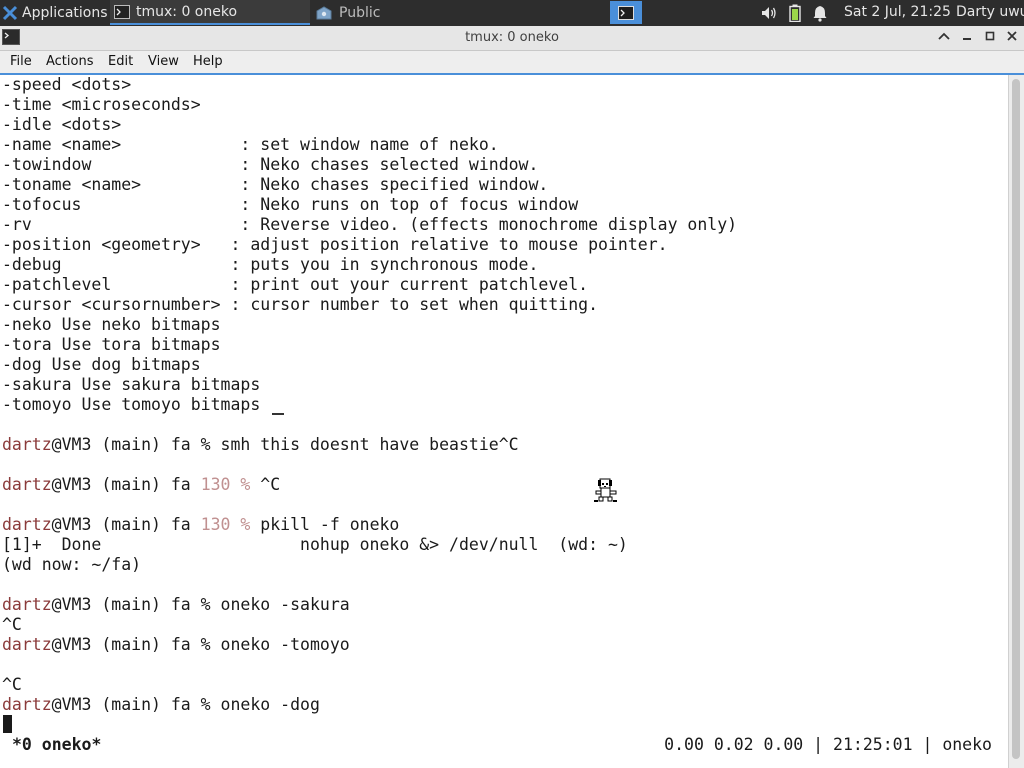 This screenshot has width=1024, height=768. I want to click on line-text: -neko Use neko bitmaps, so click(111, 324).